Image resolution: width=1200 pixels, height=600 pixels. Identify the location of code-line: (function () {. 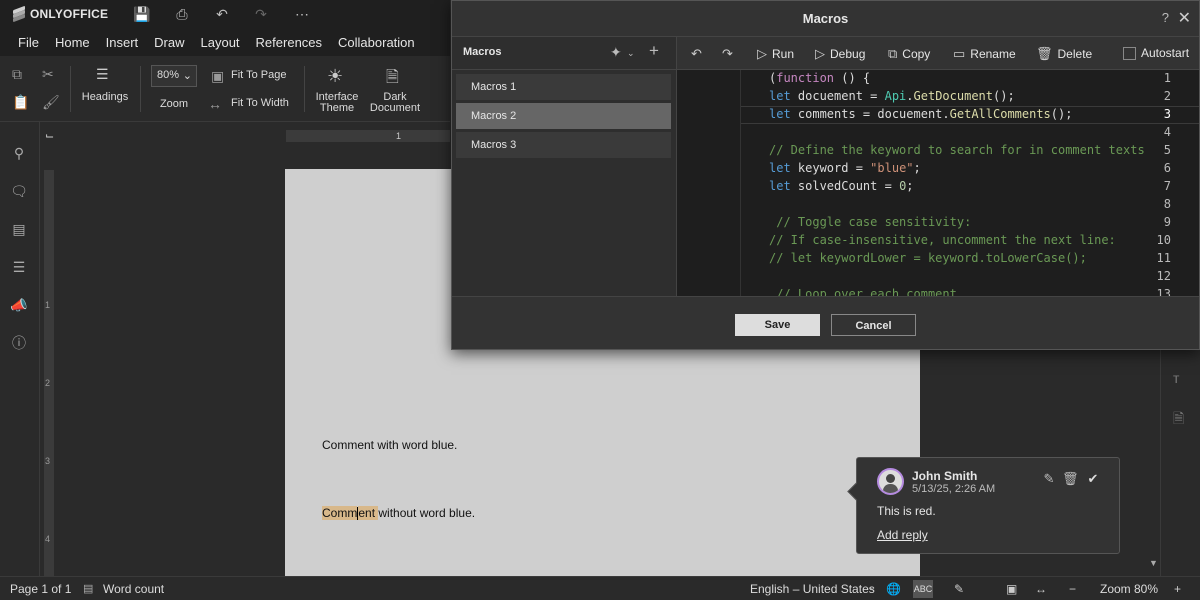
(819, 78).